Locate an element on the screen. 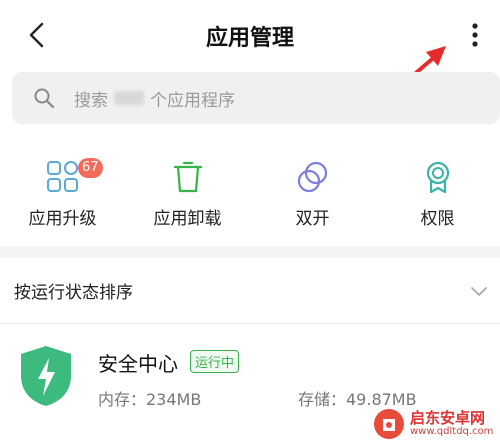 Image resolution: width=500 pixels, height=445 pixels. watermark-url: www.qdltdq.com is located at coordinates (452, 431).